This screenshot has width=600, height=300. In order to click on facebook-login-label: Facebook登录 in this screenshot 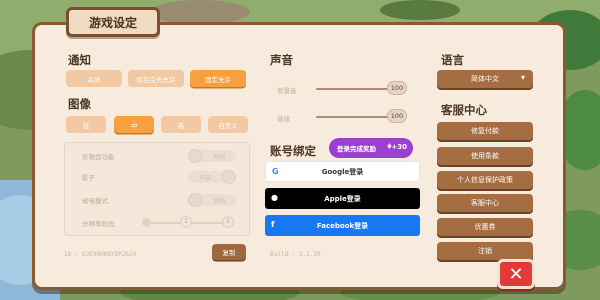, I will do `click(342, 225)`.